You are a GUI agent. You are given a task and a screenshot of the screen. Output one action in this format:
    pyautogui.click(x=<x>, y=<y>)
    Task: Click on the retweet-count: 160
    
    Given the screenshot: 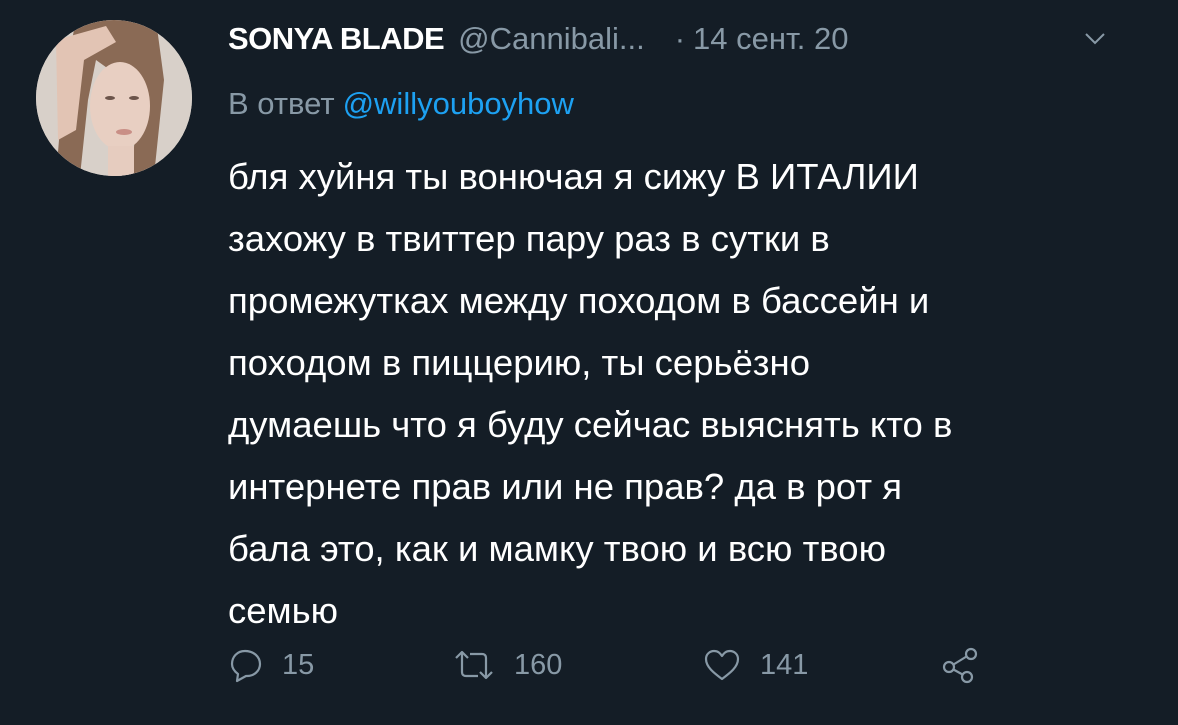 What is the action you would take?
    pyautogui.click(x=538, y=664)
    